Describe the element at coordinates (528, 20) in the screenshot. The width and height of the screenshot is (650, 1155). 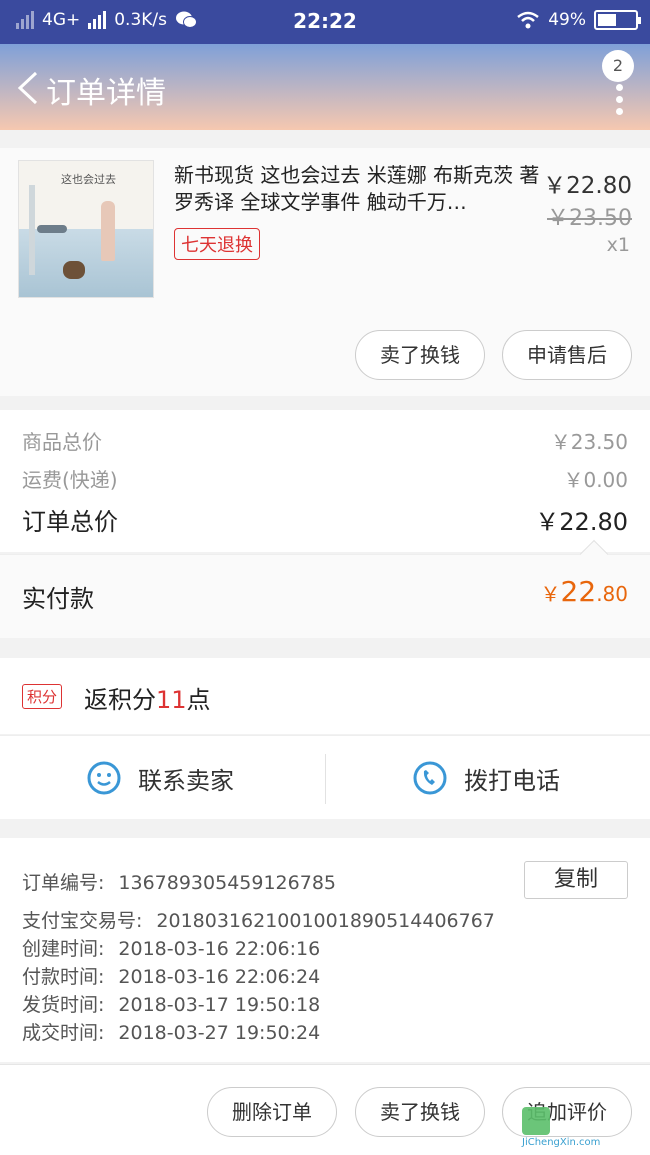
I see `wifi-icon` at that location.